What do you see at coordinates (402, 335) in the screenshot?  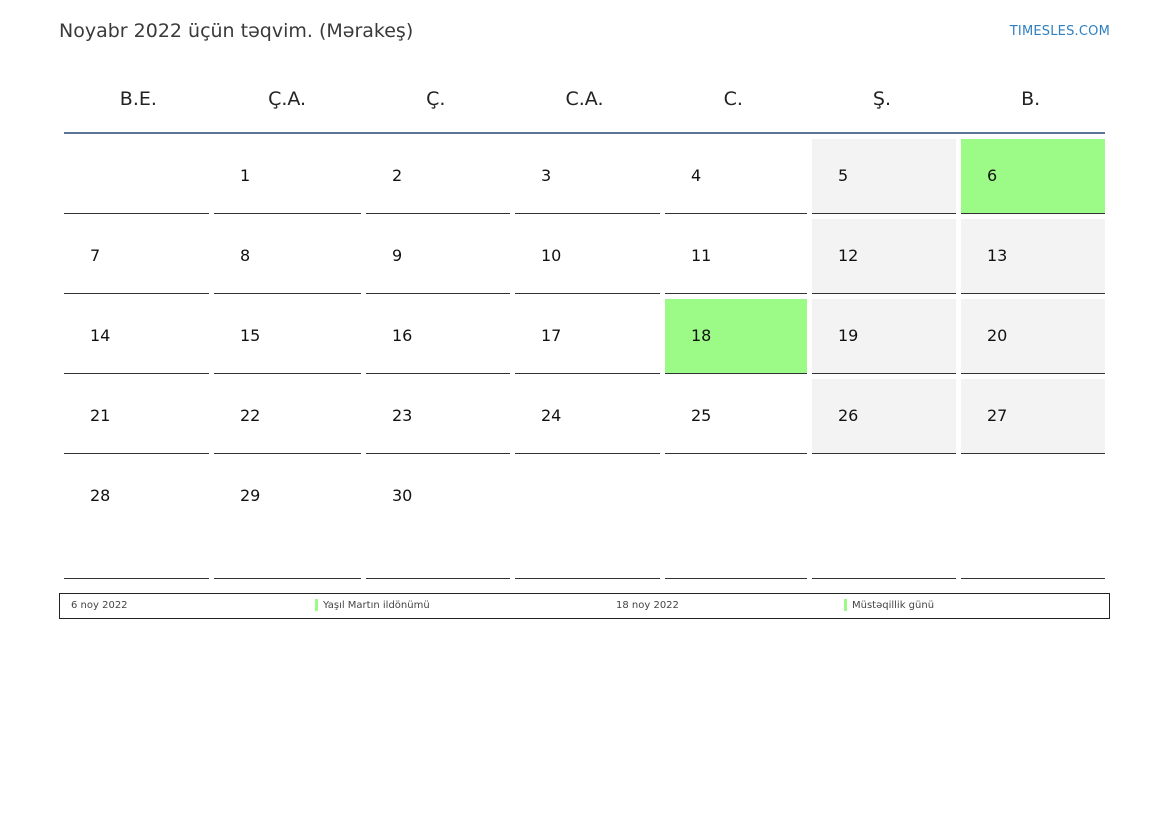 I see `day-number: 16` at bounding box center [402, 335].